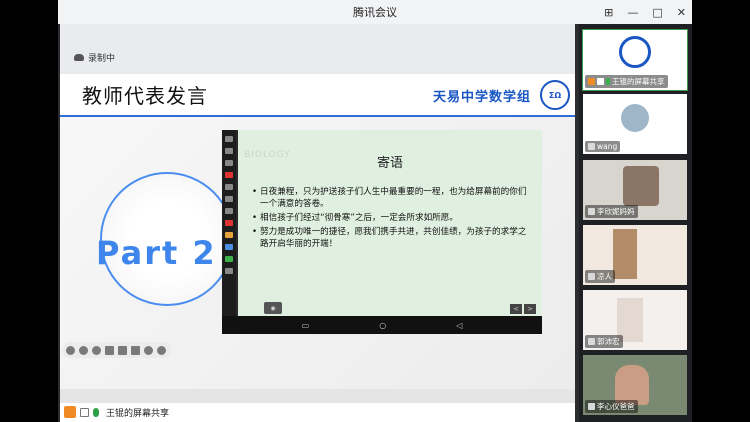 The image size is (750, 422). I want to click on participant-name: 李欣妮妈妈, so click(616, 211).